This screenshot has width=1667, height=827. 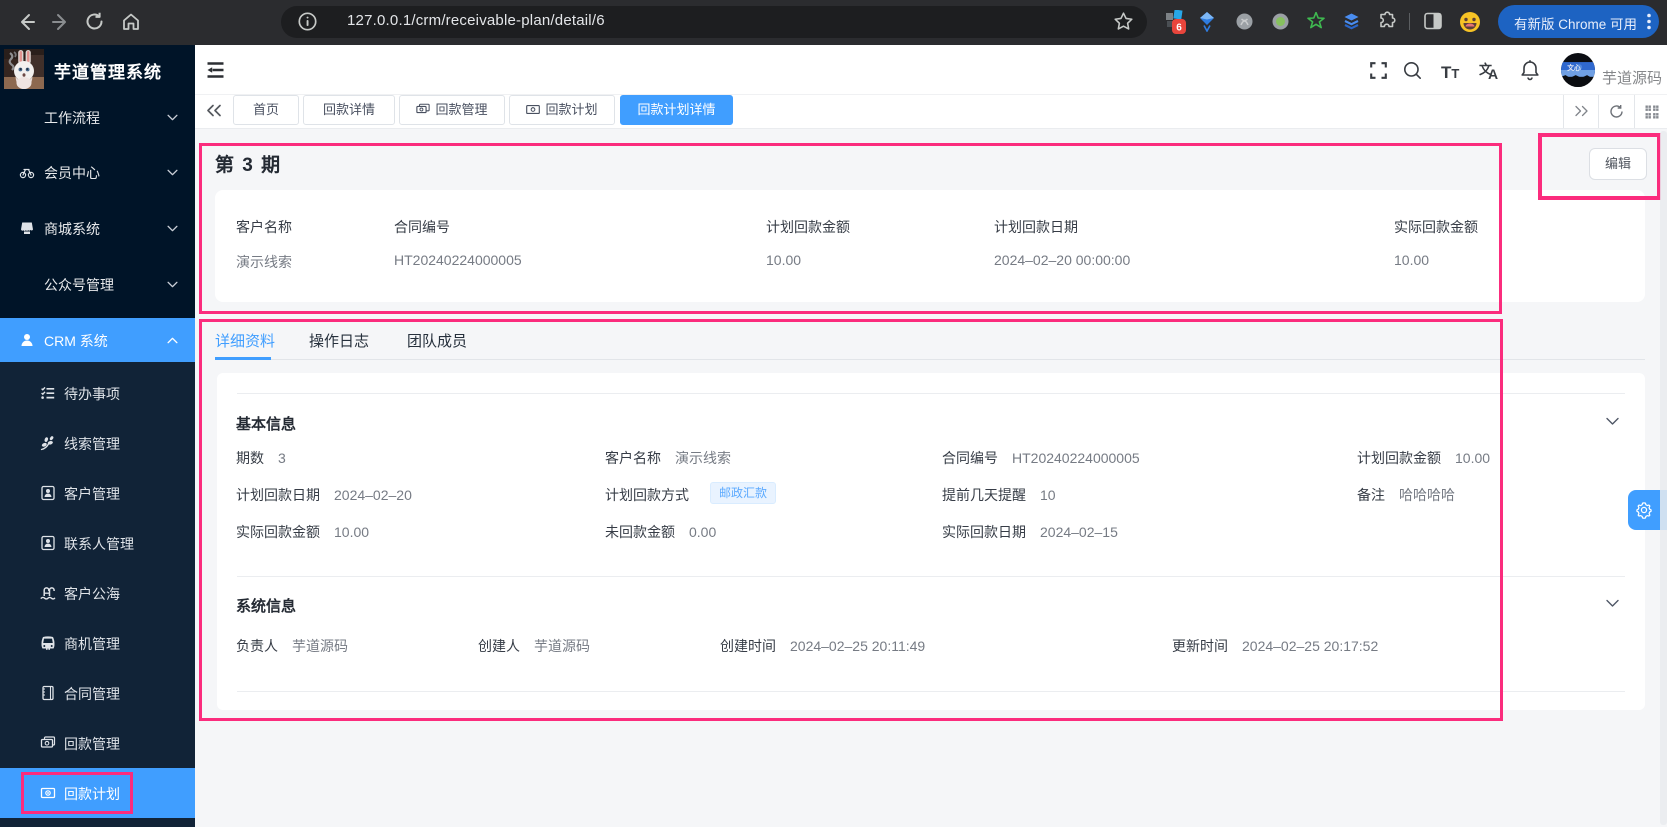 I want to click on svg-text: 6, so click(x=1179, y=28).